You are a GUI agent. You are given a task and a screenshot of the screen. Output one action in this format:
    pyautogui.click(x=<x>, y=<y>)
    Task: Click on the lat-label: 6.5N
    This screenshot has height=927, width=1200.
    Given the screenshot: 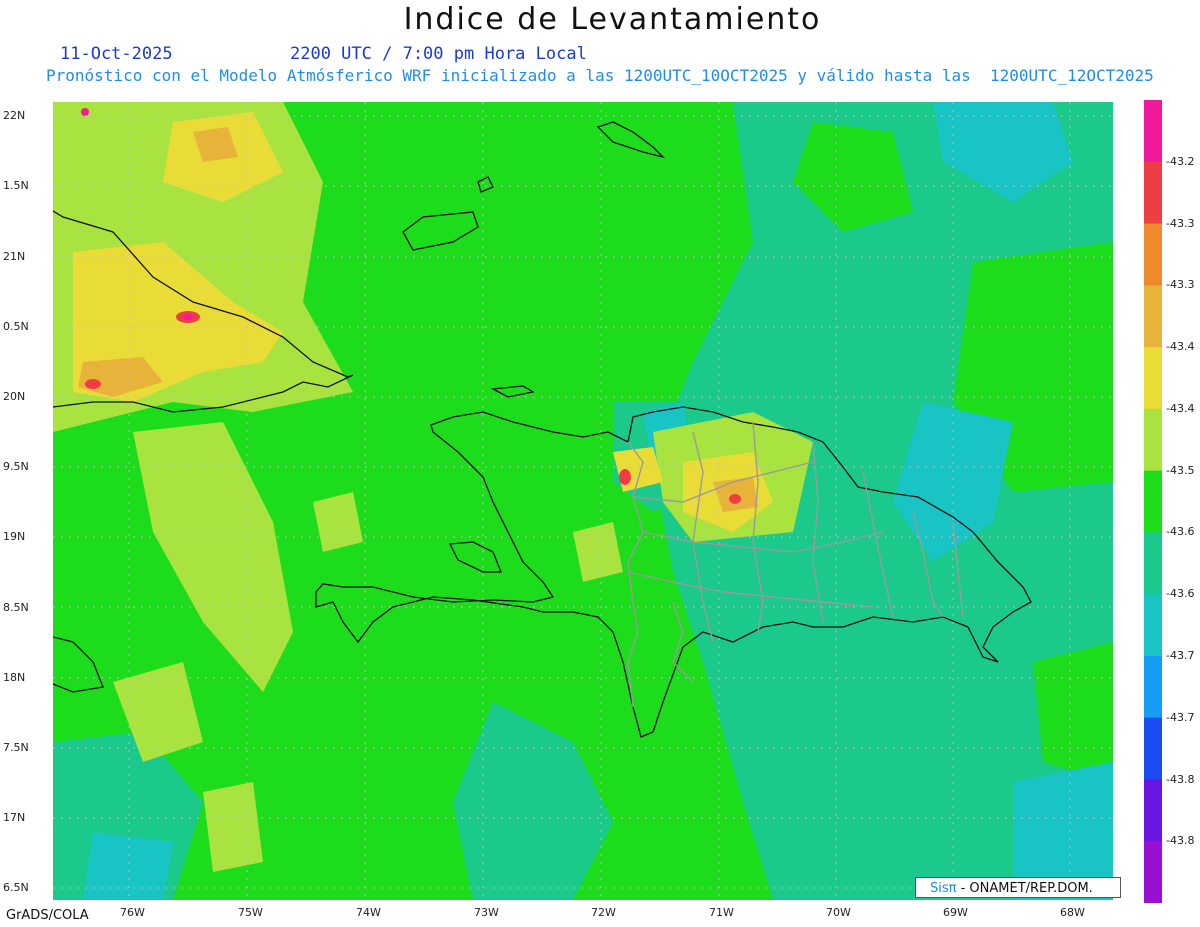 What is the action you would take?
    pyautogui.click(x=16, y=887)
    